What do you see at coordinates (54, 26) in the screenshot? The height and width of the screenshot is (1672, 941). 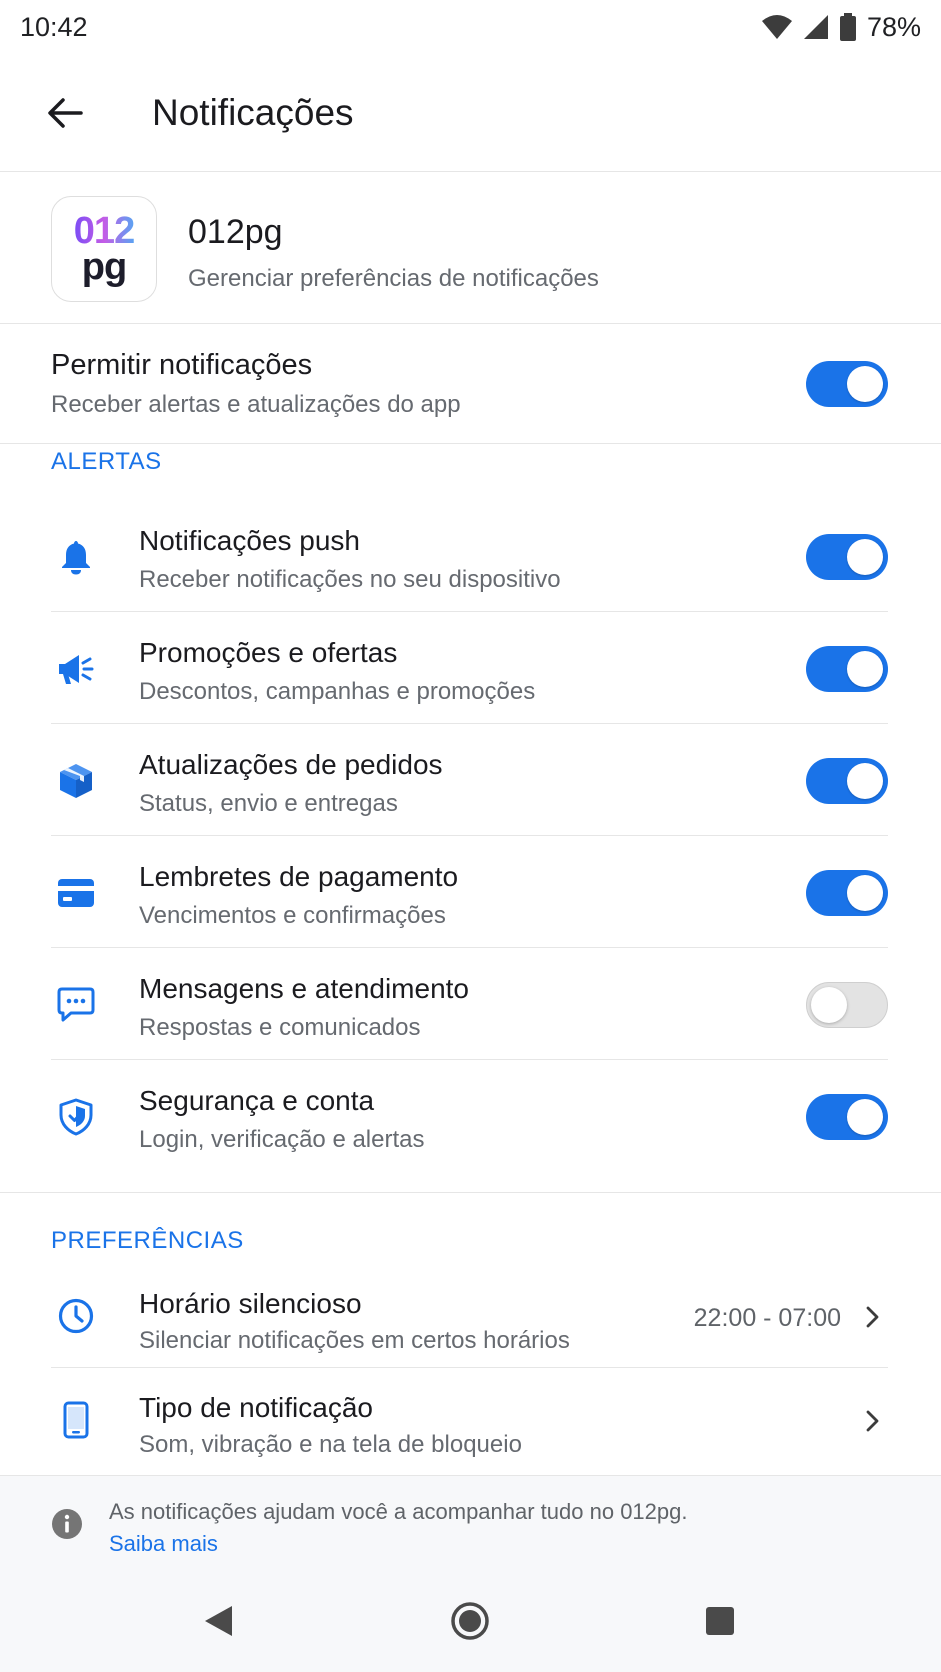 I see `status-time: 10:42` at bounding box center [54, 26].